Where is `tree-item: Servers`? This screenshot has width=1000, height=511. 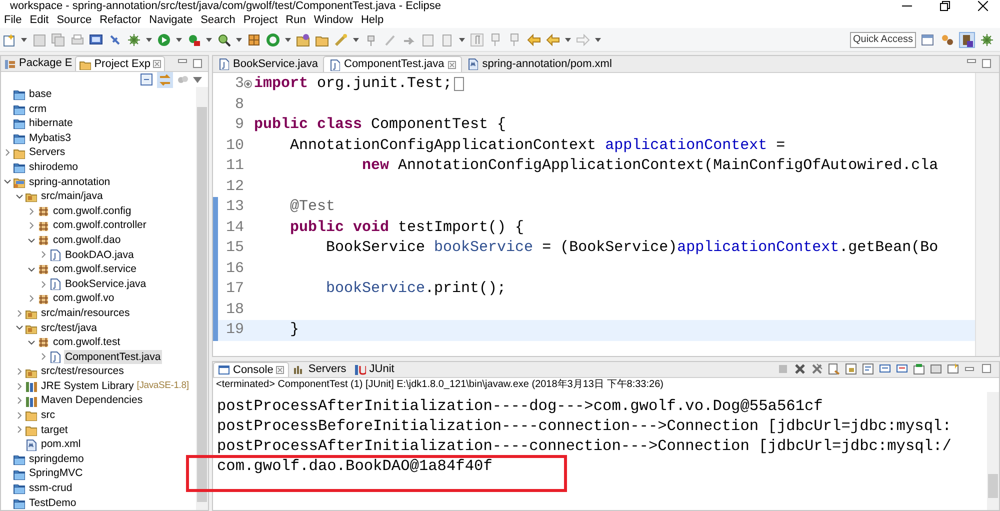 tree-item: Servers is located at coordinates (47, 152).